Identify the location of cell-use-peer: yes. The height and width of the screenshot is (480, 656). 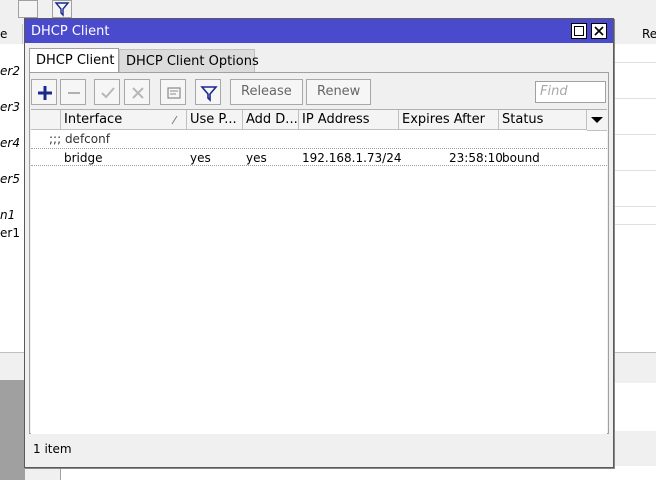
(200, 158).